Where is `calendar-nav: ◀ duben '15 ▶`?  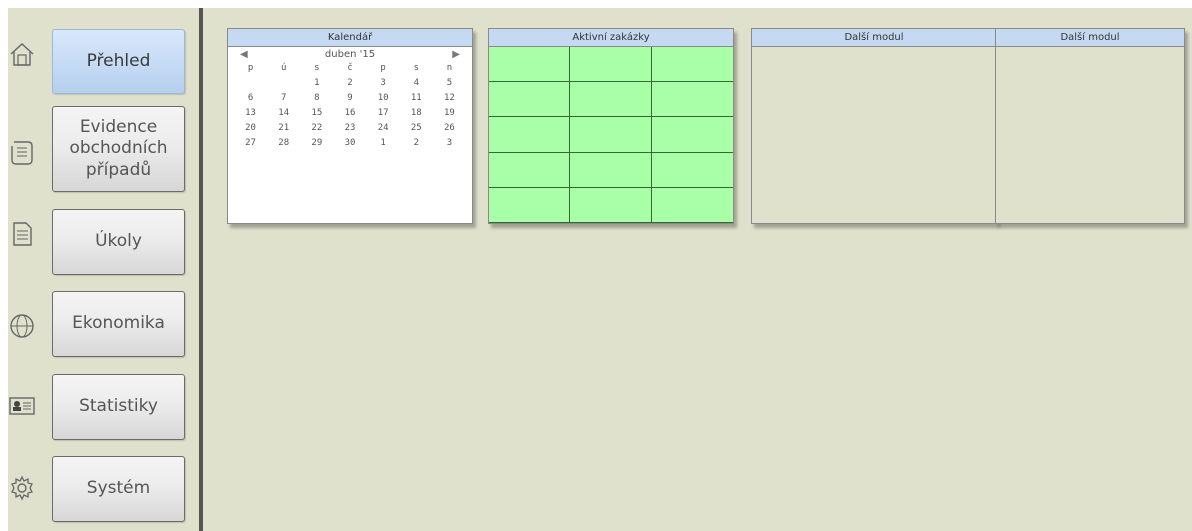
calendar-nav: ◀ duben '15 ▶ is located at coordinates (350, 54).